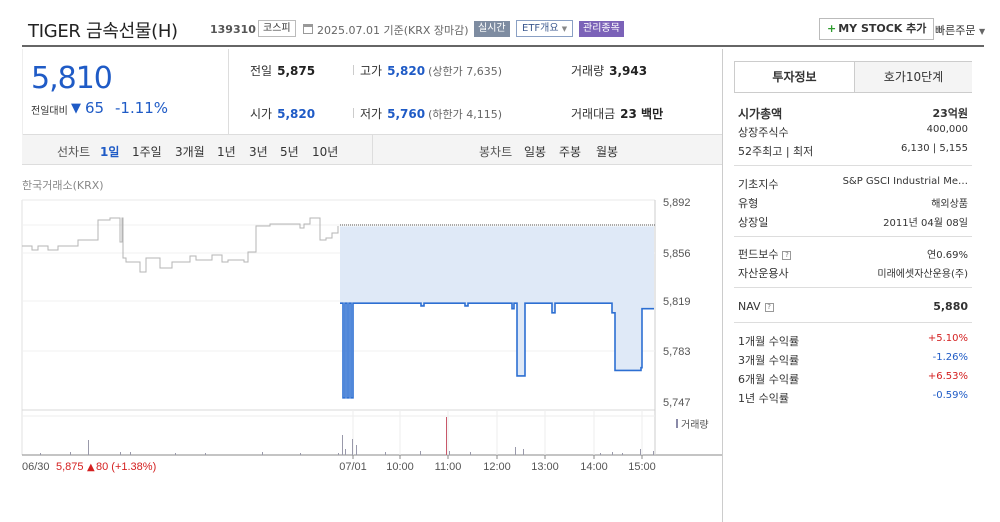 The height and width of the screenshot is (522, 1000). I want to click on quick-order-label: 빠른주문, so click(955, 30).